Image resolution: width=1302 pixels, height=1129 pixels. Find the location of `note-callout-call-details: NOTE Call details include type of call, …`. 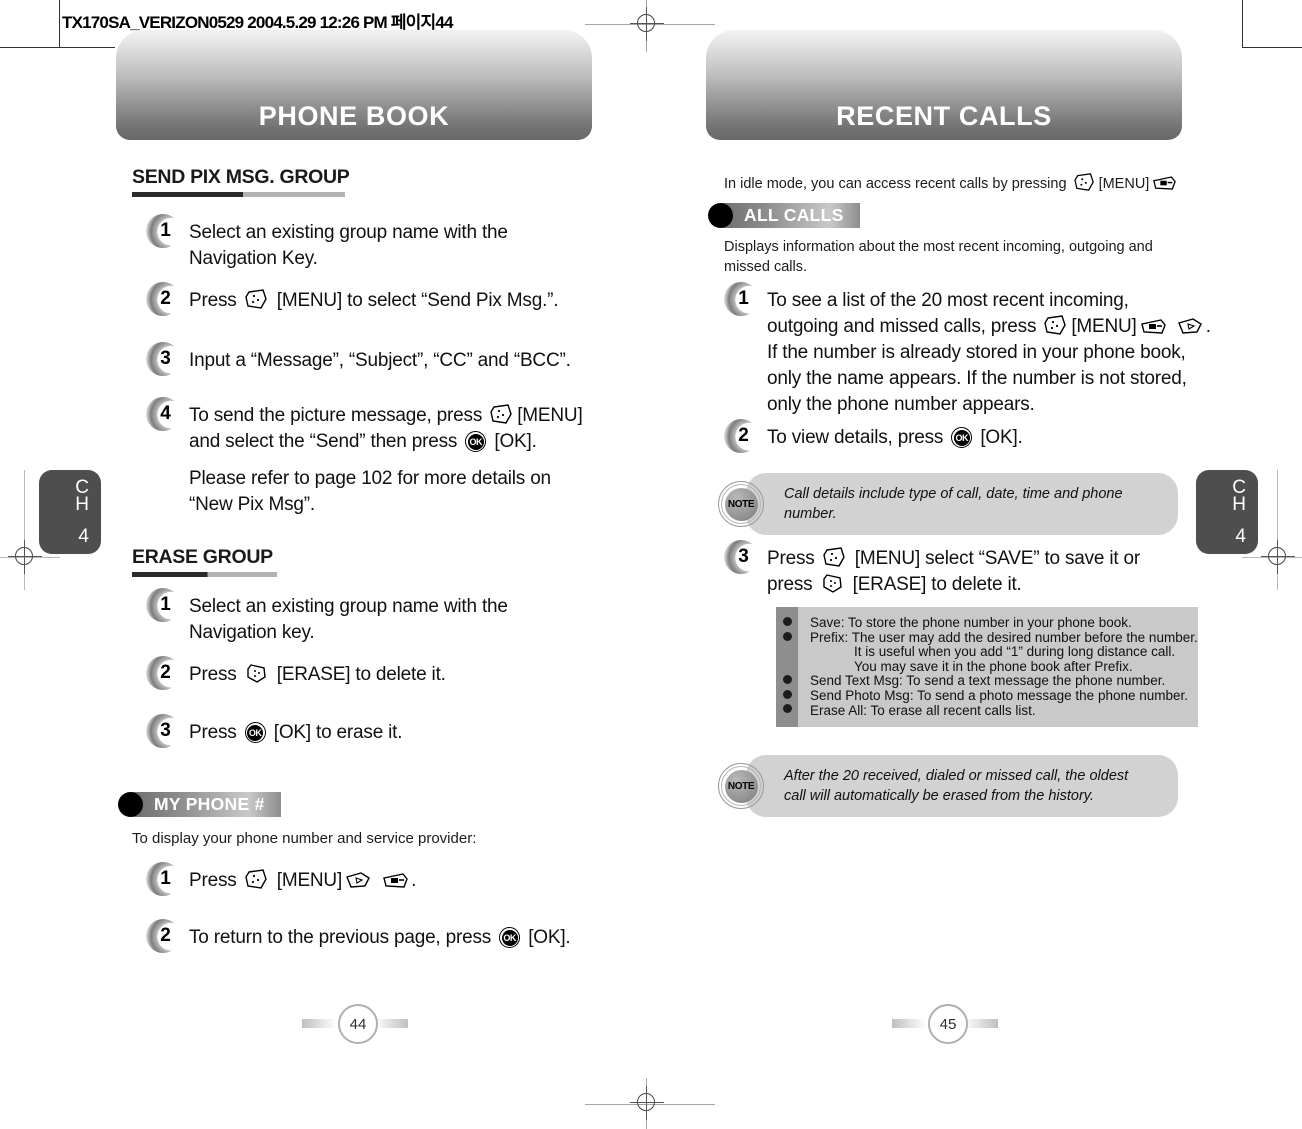

note-callout-call-details: NOTE Call details include type of call, … is located at coordinates (948, 504).